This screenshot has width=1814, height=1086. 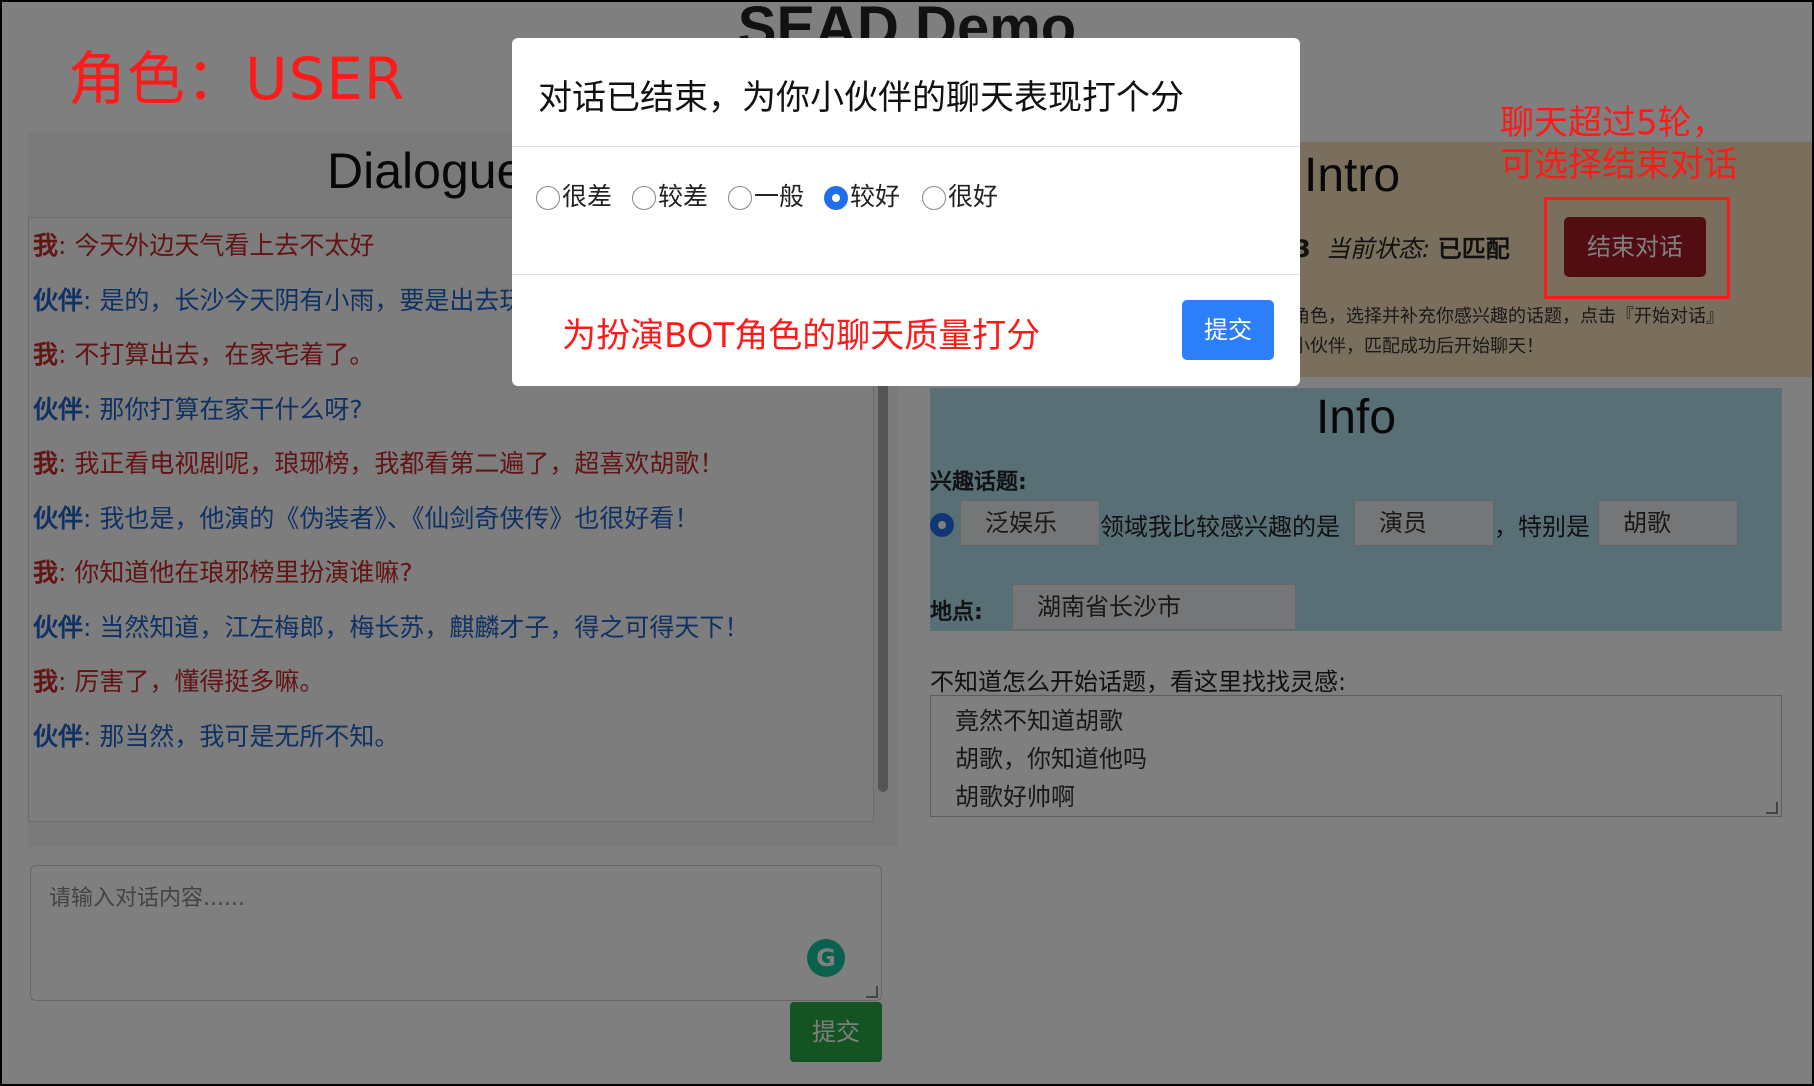 What do you see at coordinates (861, 98) in the screenshot?
I see `modal-title: 对话已结束，为你小伙伴的聊天表现打个分` at bounding box center [861, 98].